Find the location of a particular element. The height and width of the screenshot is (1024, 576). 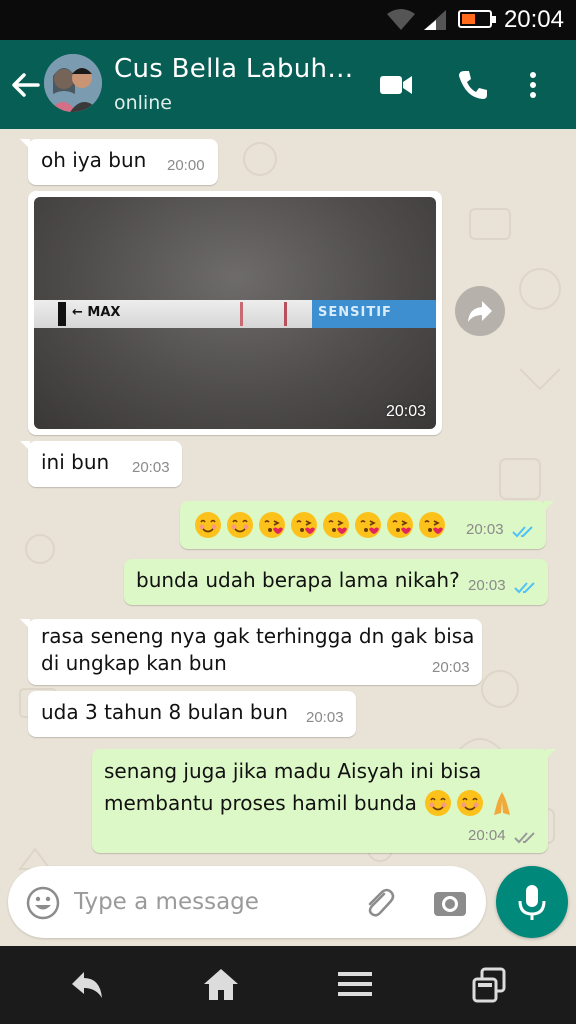

message-incoming: ini bun 20:03 is located at coordinates (101, 464).